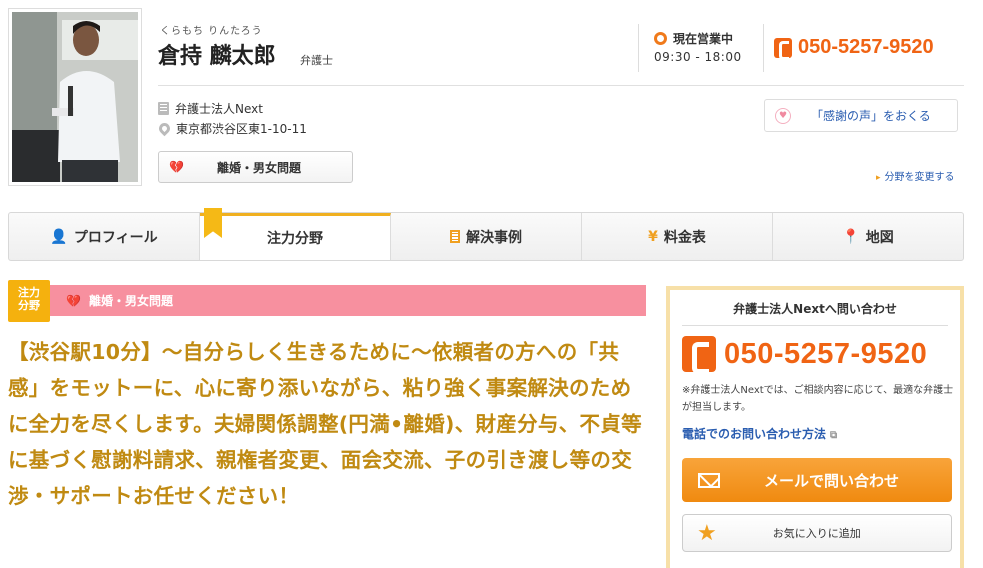 The image size is (983, 568). I want to click on building-icon, so click(163, 108).